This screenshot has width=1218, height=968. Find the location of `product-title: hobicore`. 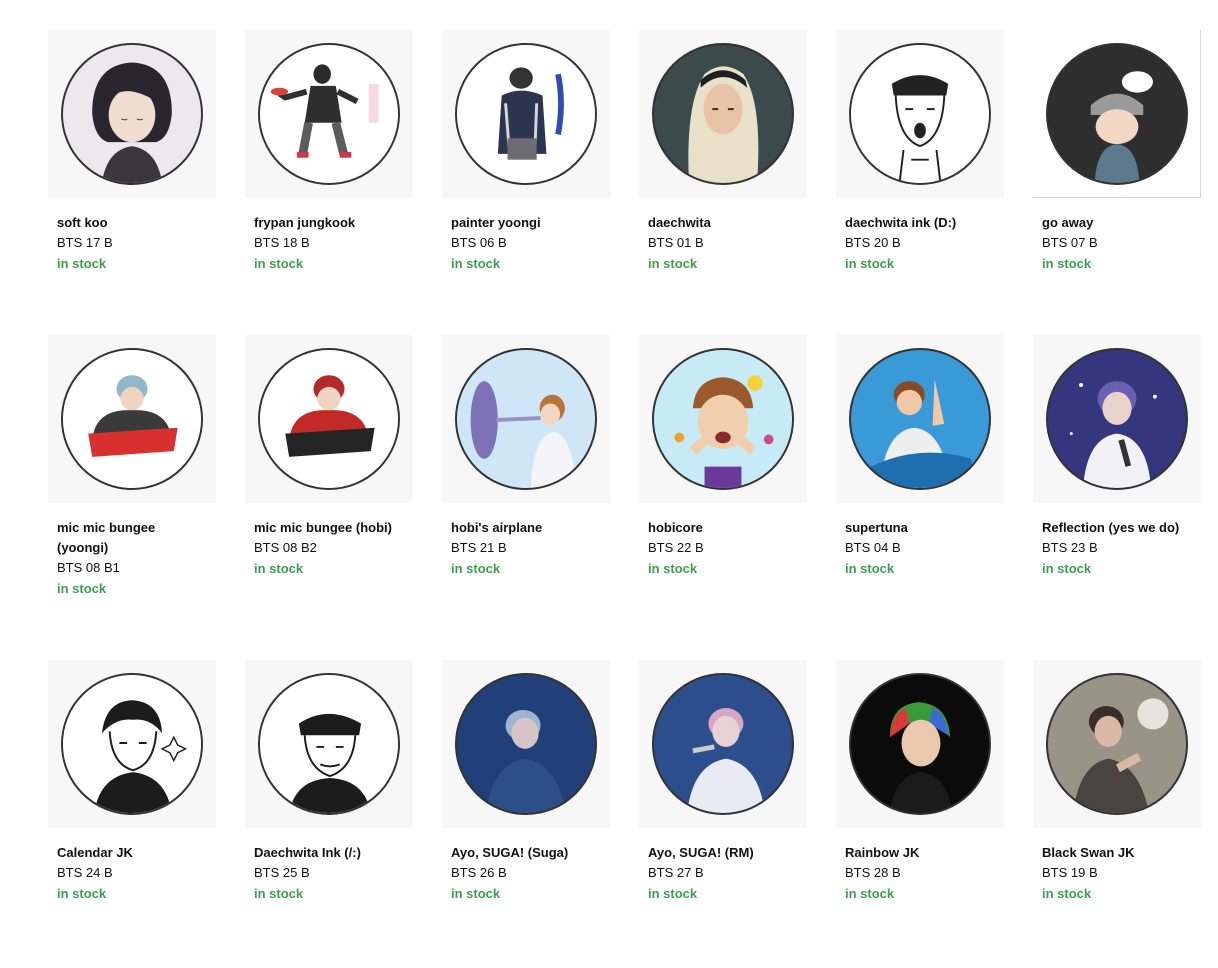

product-title: hobicore is located at coordinates (723, 528).